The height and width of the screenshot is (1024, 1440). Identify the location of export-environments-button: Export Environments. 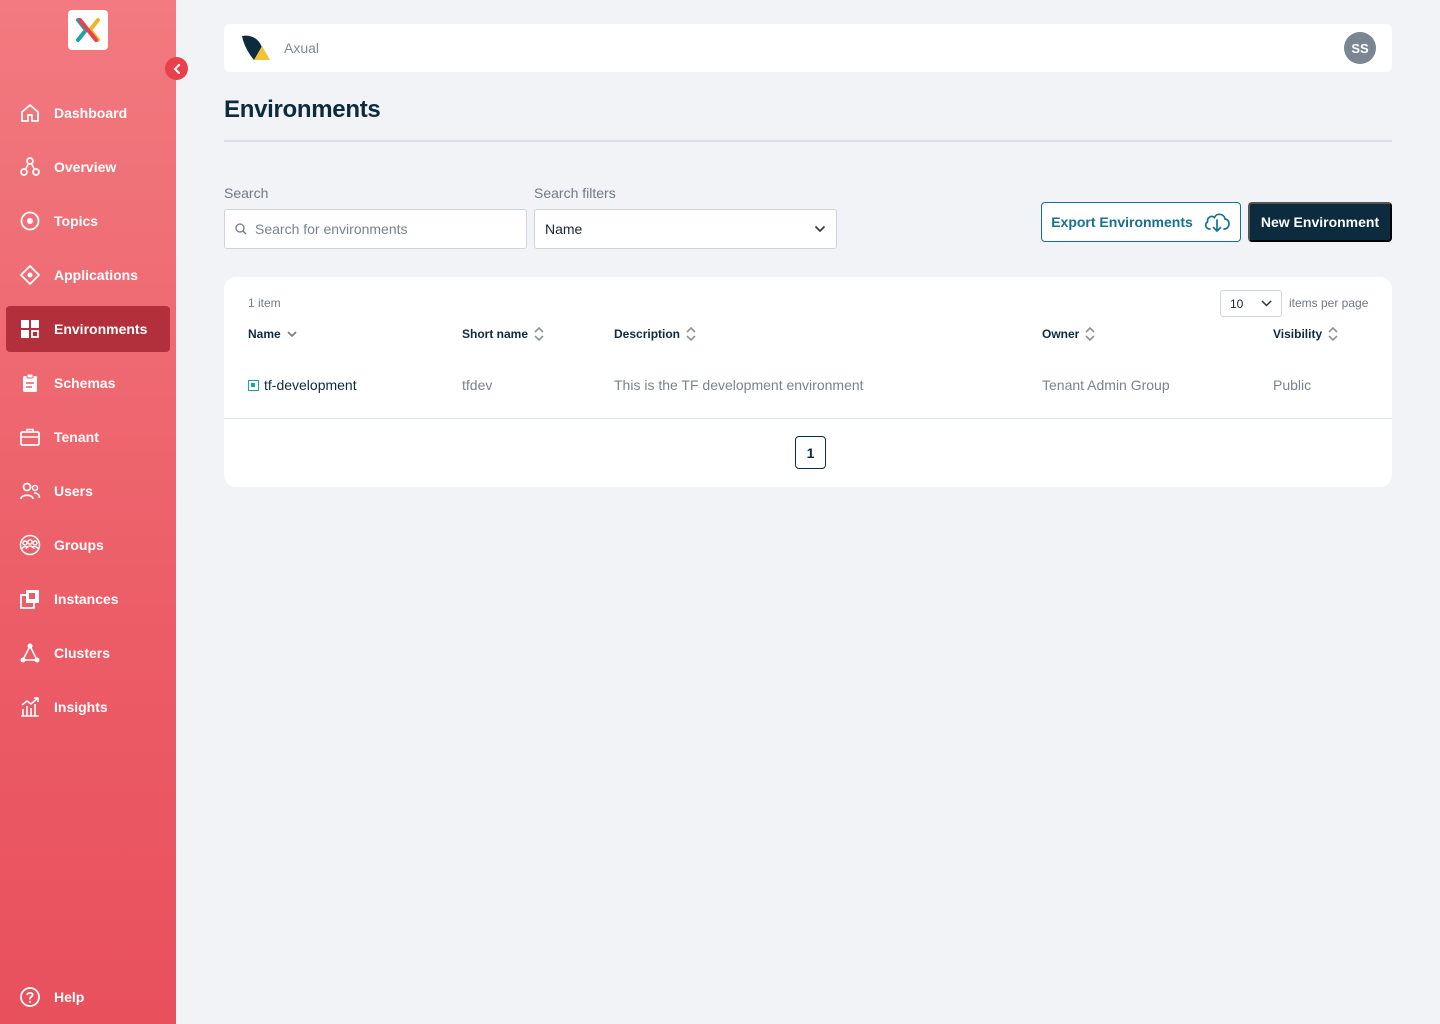
(1141, 222).